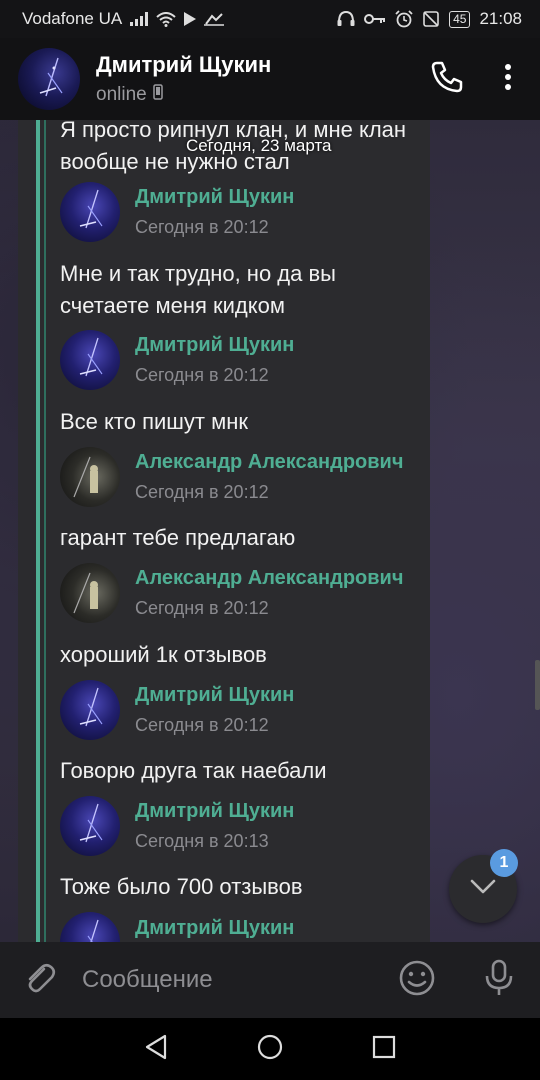 The image size is (540, 1080). I want to click on message-text: хороший 1к отзывов, so click(163, 654).